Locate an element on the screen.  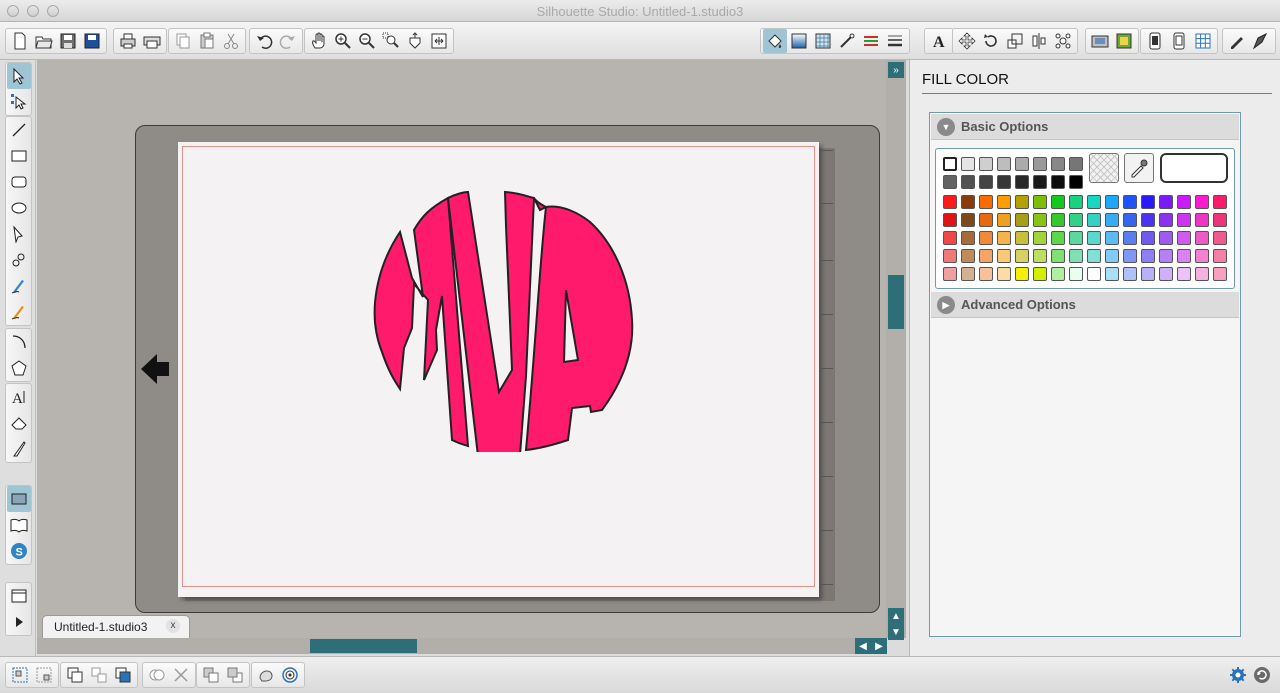
redo-icon is located at coordinates (288, 41).